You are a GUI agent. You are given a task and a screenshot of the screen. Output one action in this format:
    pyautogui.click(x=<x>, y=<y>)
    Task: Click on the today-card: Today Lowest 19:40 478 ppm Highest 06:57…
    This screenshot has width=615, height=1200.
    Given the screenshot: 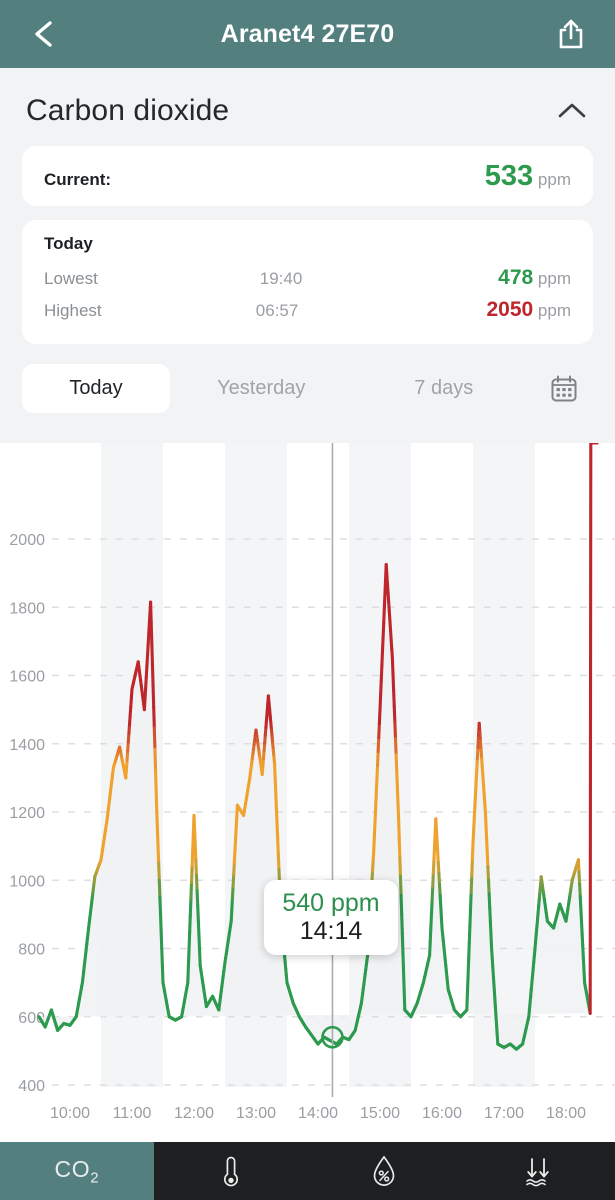 What is the action you would take?
    pyautogui.click(x=307, y=282)
    